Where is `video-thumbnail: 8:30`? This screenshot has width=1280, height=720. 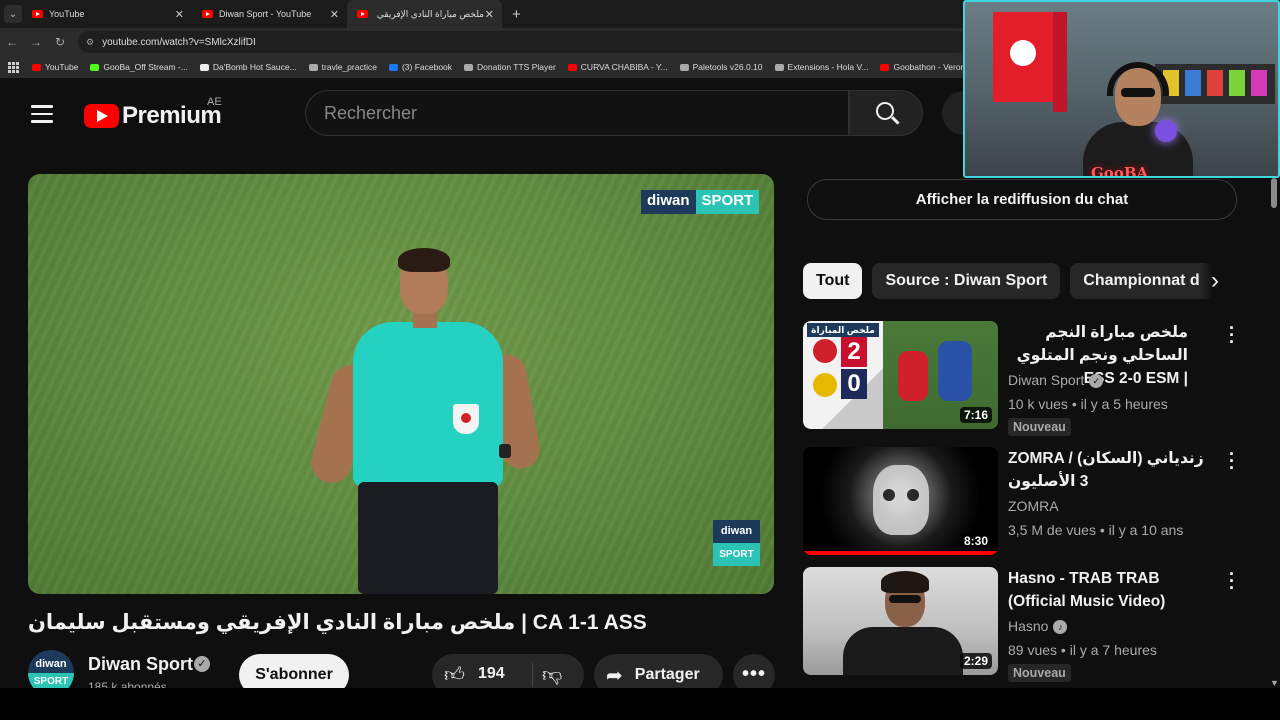 video-thumbnail: 8:30 is located at coordinates (900, 501).